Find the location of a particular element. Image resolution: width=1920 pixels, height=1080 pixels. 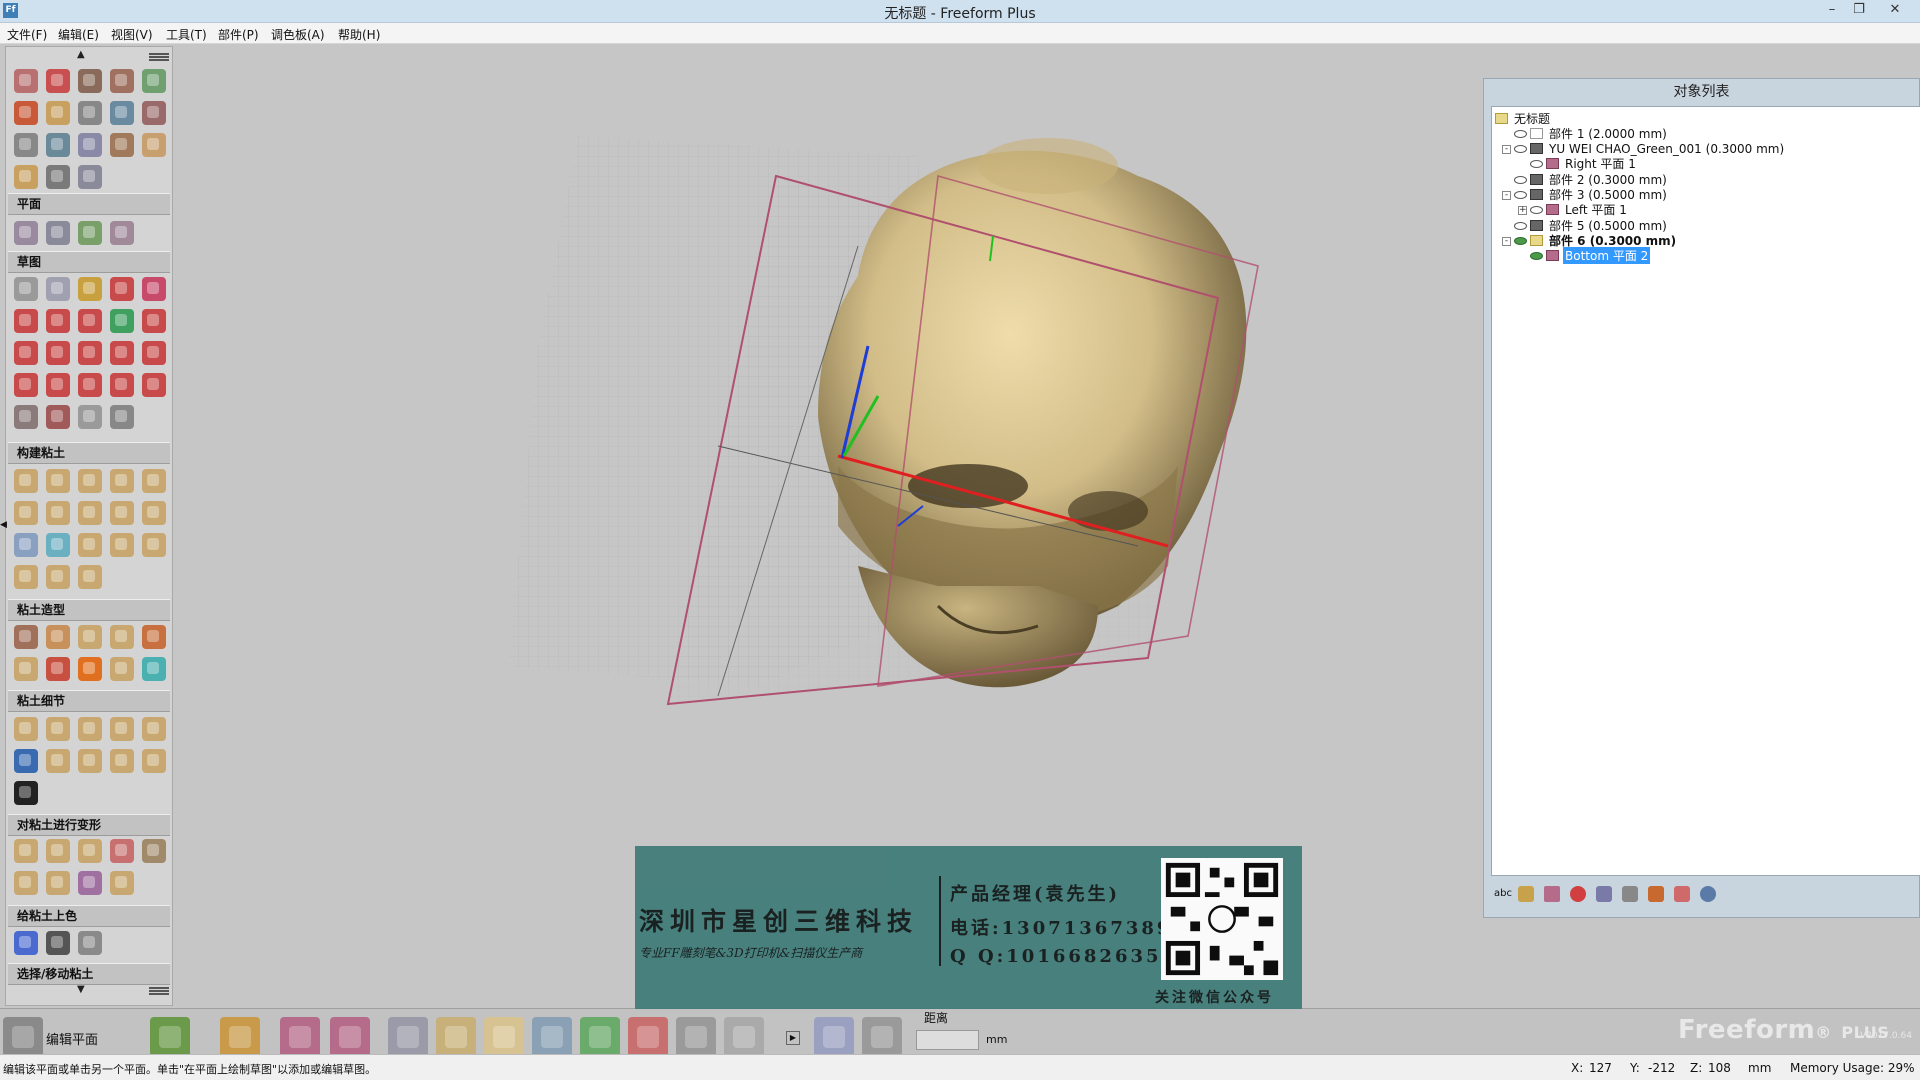

plane-grid-2-icon is located at coordinates (350, 1037).